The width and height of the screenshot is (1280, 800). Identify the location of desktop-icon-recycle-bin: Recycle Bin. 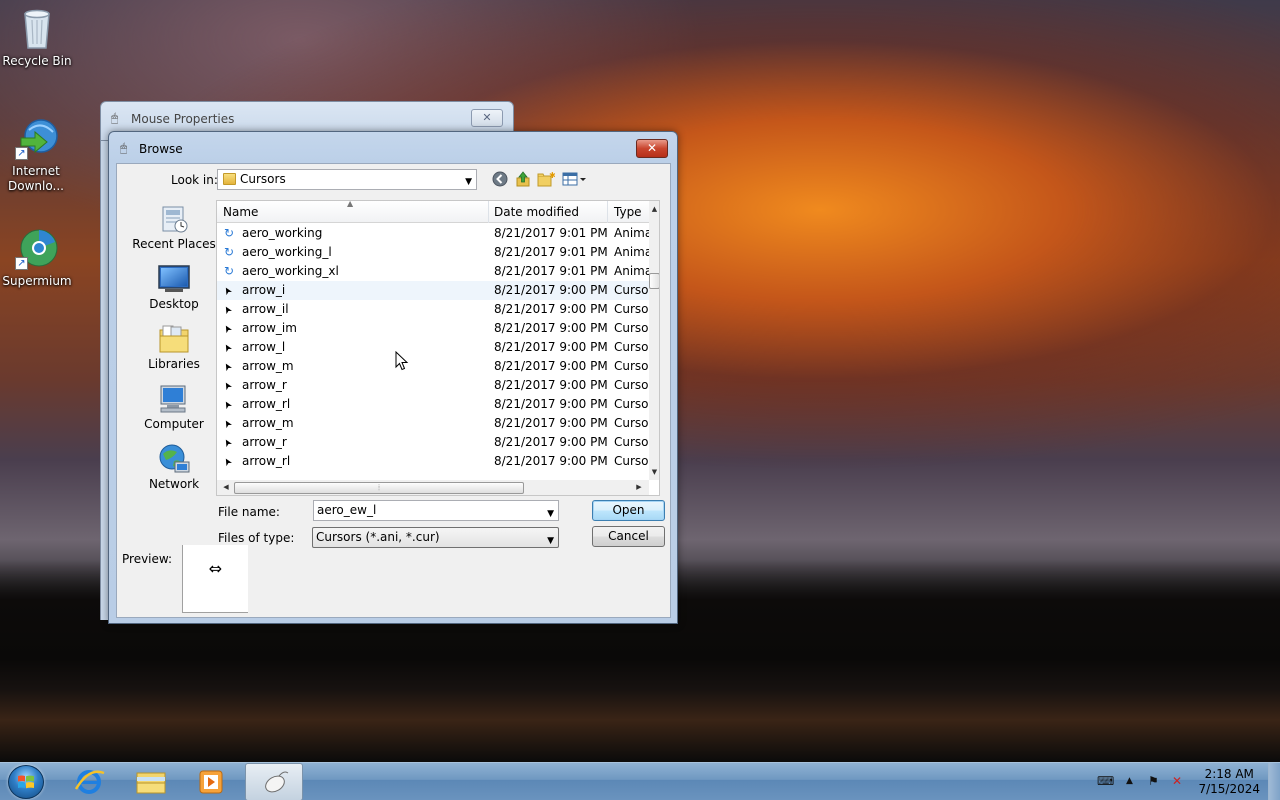
(37, 37).